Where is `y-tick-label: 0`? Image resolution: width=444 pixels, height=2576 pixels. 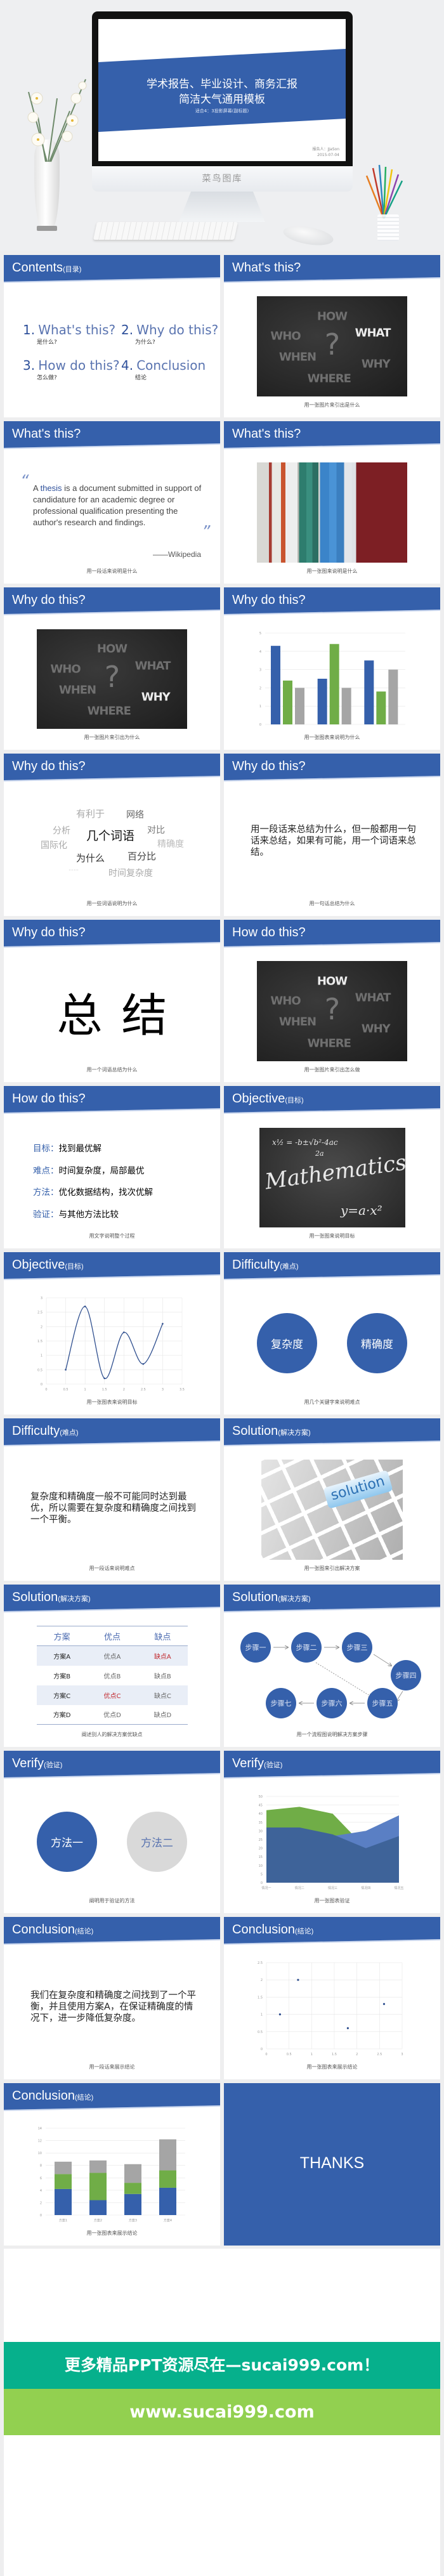
y-tick-label: 0 is located at coordinates (260, 725).